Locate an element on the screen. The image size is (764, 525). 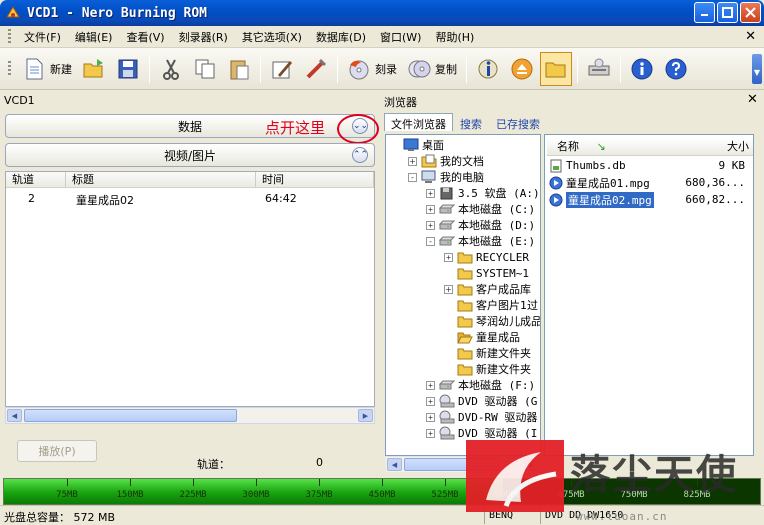
menu-view: 查看(V) is located at coordinates (145, 37).